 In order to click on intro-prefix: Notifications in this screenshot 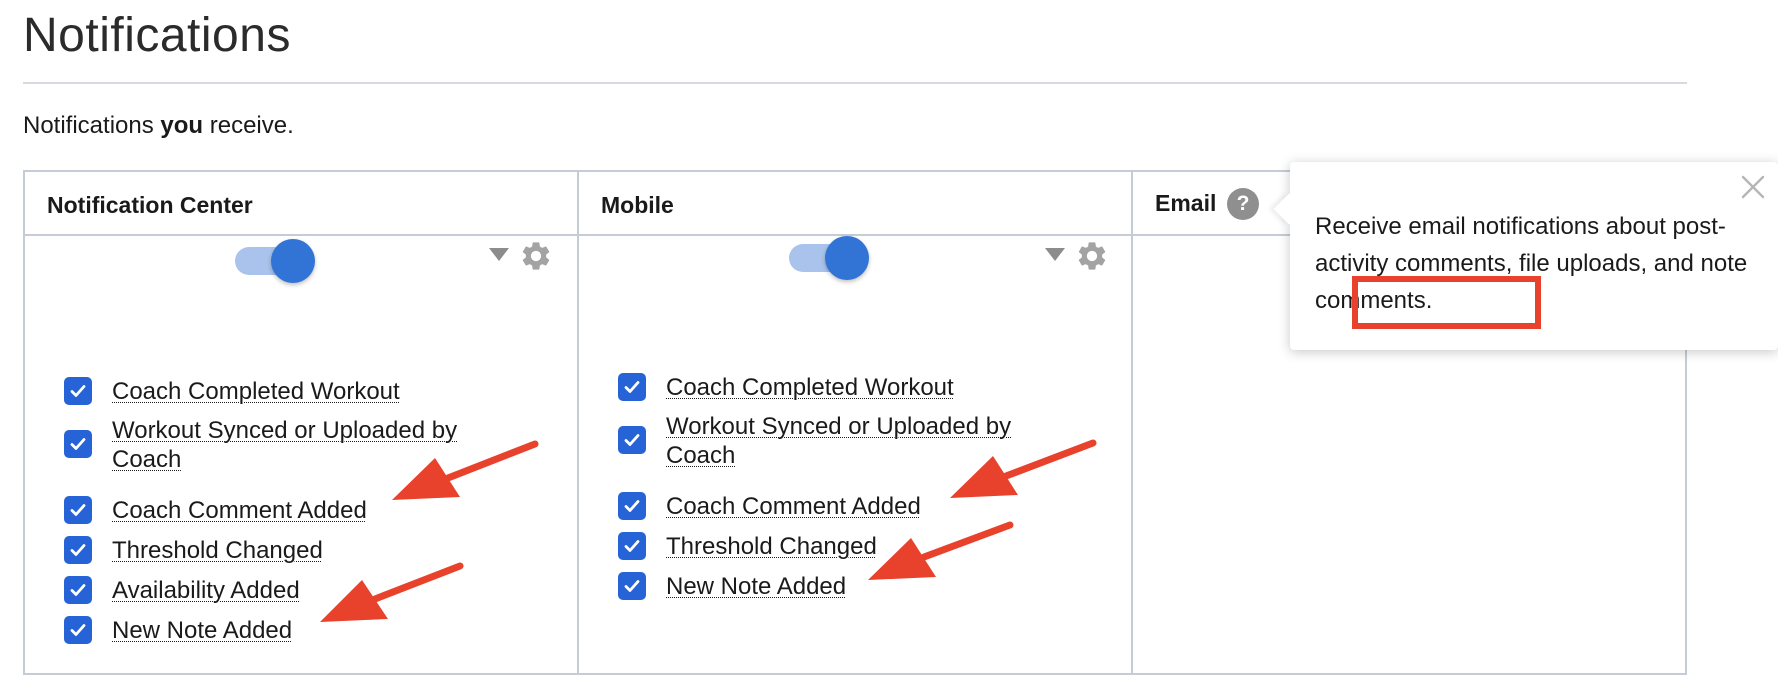, I will do `click(92, 125)`.